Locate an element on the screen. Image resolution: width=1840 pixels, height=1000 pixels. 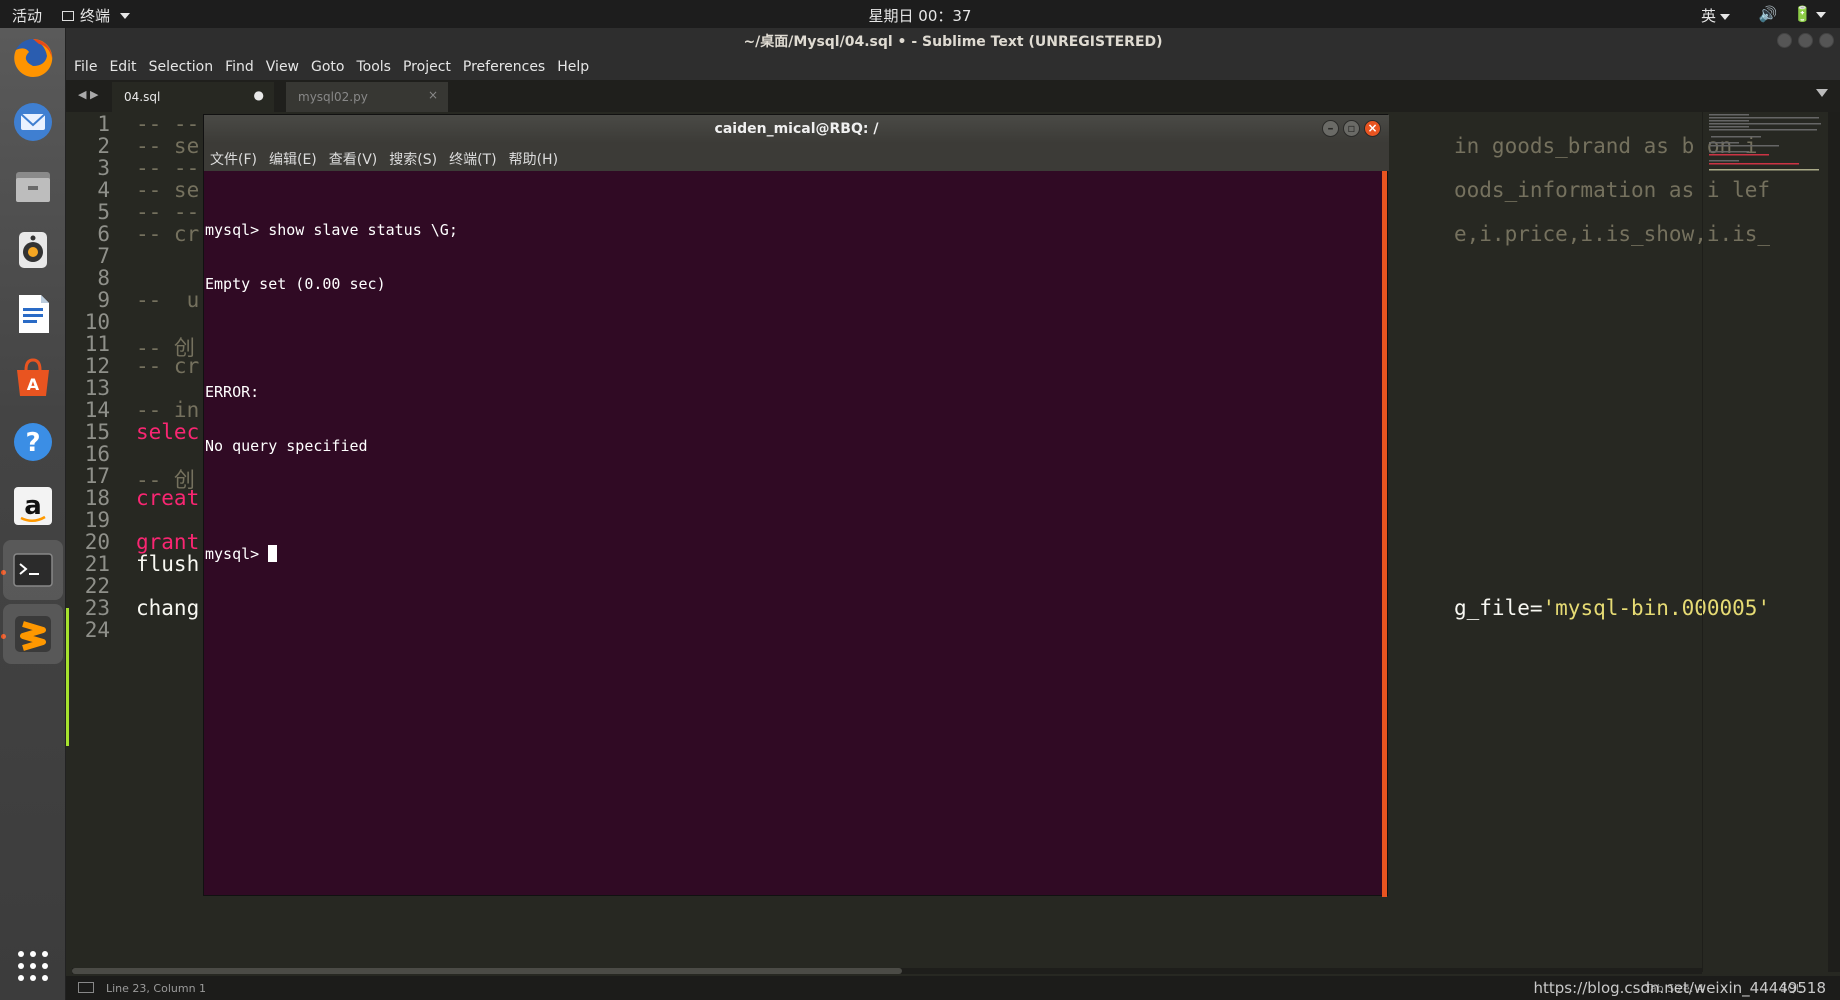
menu-preferences: Preferences is located at coordinates (504, 68).